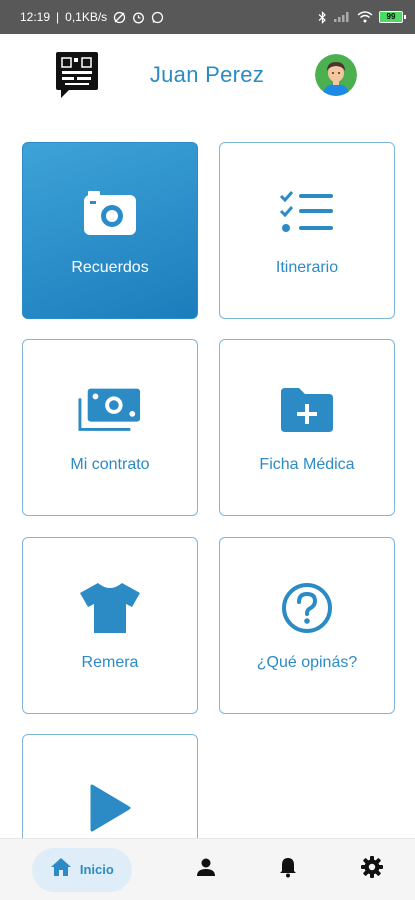 The height and width of the screenshot is (900, 415). I want to click on status-left: 12:19 | 0,1KB/s, so click(92, 17).